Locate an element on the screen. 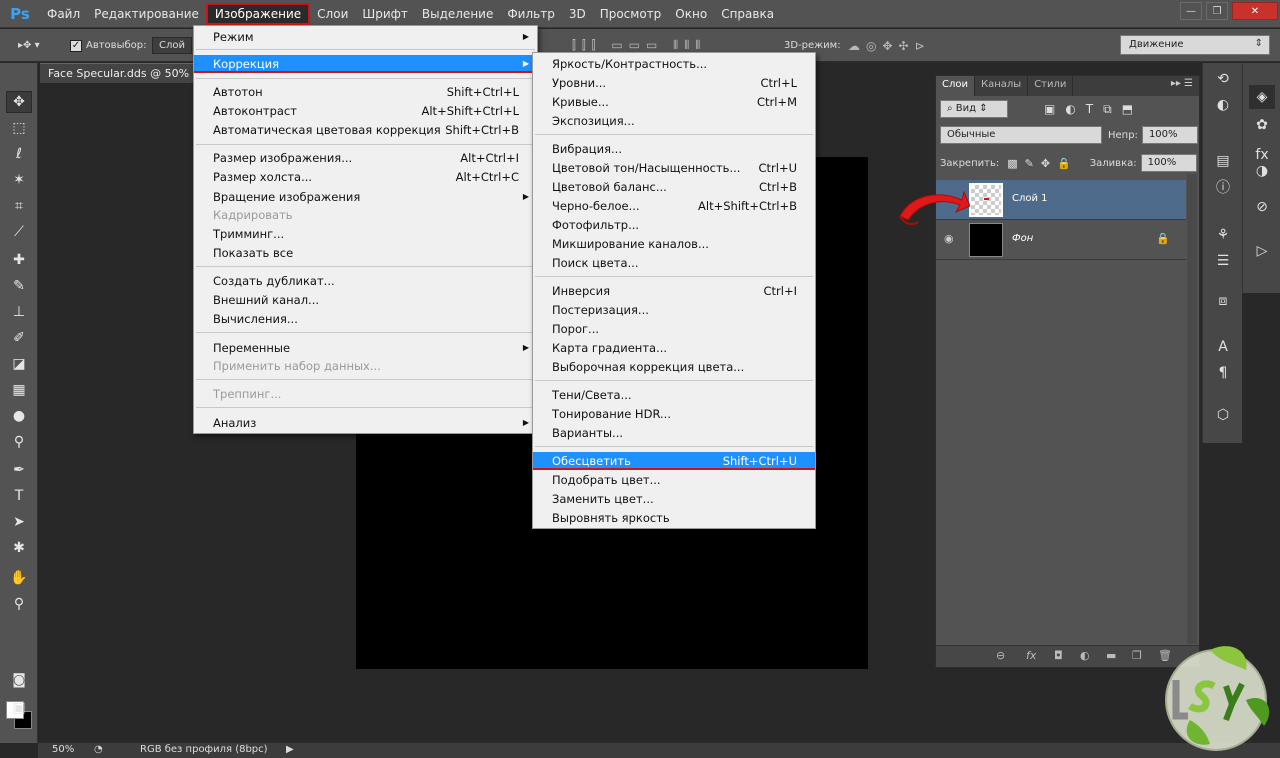 The image size is (1280, 758). history-icon: ⟲ is located at coordinates (1223, 79).